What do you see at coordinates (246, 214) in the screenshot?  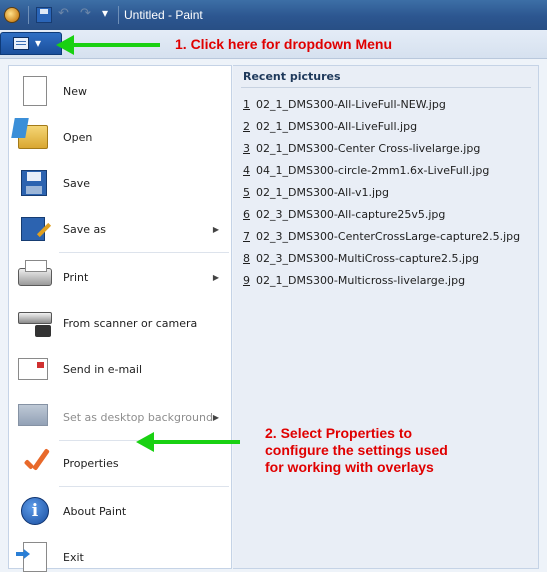 I see `recent-item-number: 6` at bounding box center [246, 214].